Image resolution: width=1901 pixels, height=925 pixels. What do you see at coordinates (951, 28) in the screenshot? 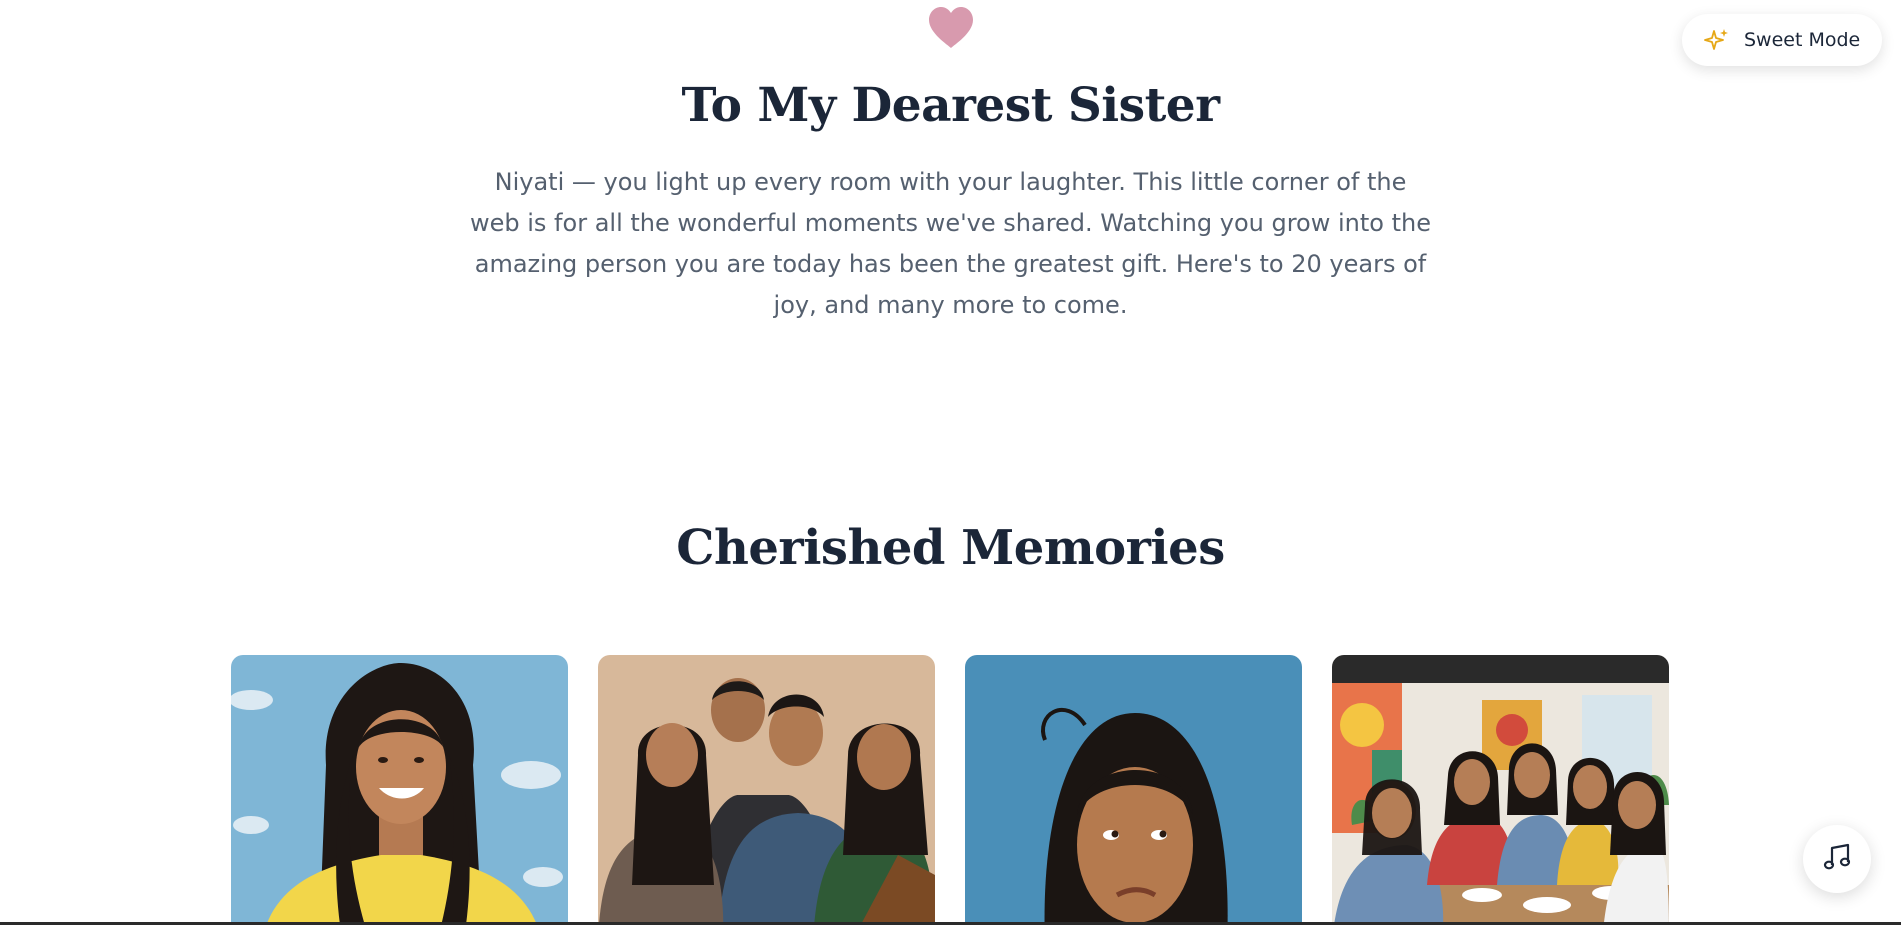
I see `heart-icon` at bounding box center [951, 28].